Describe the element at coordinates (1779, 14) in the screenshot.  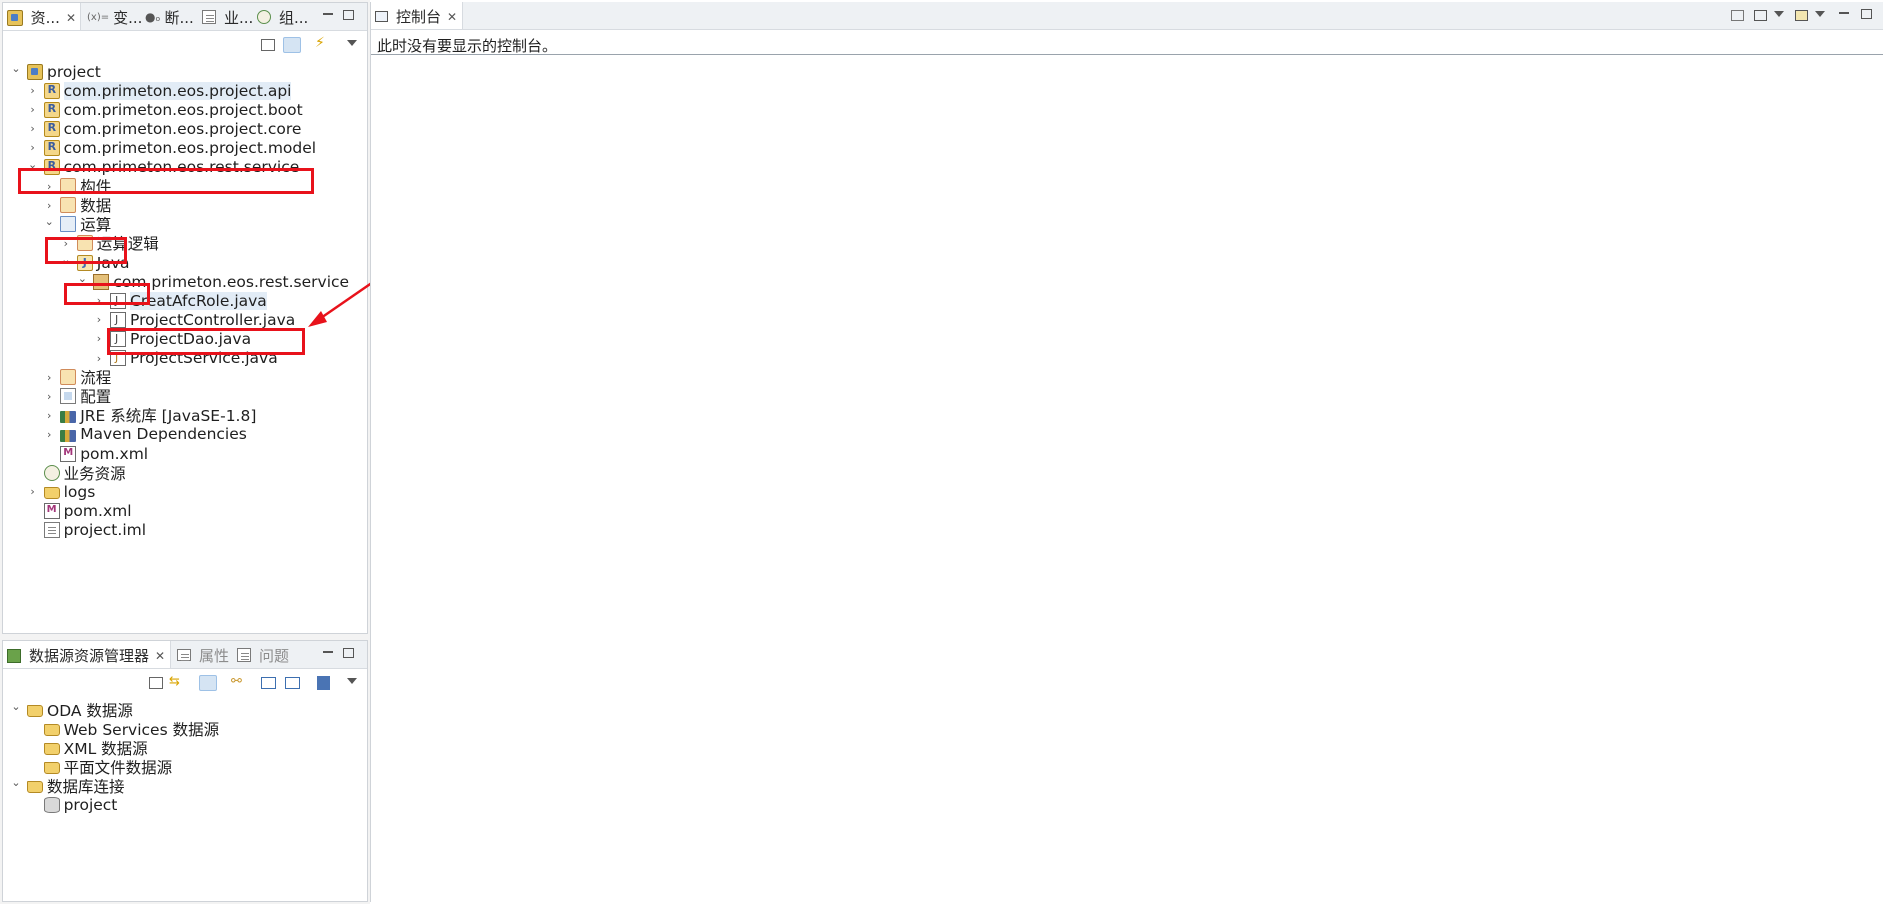
I see `display-console-menu-icon` at that location.